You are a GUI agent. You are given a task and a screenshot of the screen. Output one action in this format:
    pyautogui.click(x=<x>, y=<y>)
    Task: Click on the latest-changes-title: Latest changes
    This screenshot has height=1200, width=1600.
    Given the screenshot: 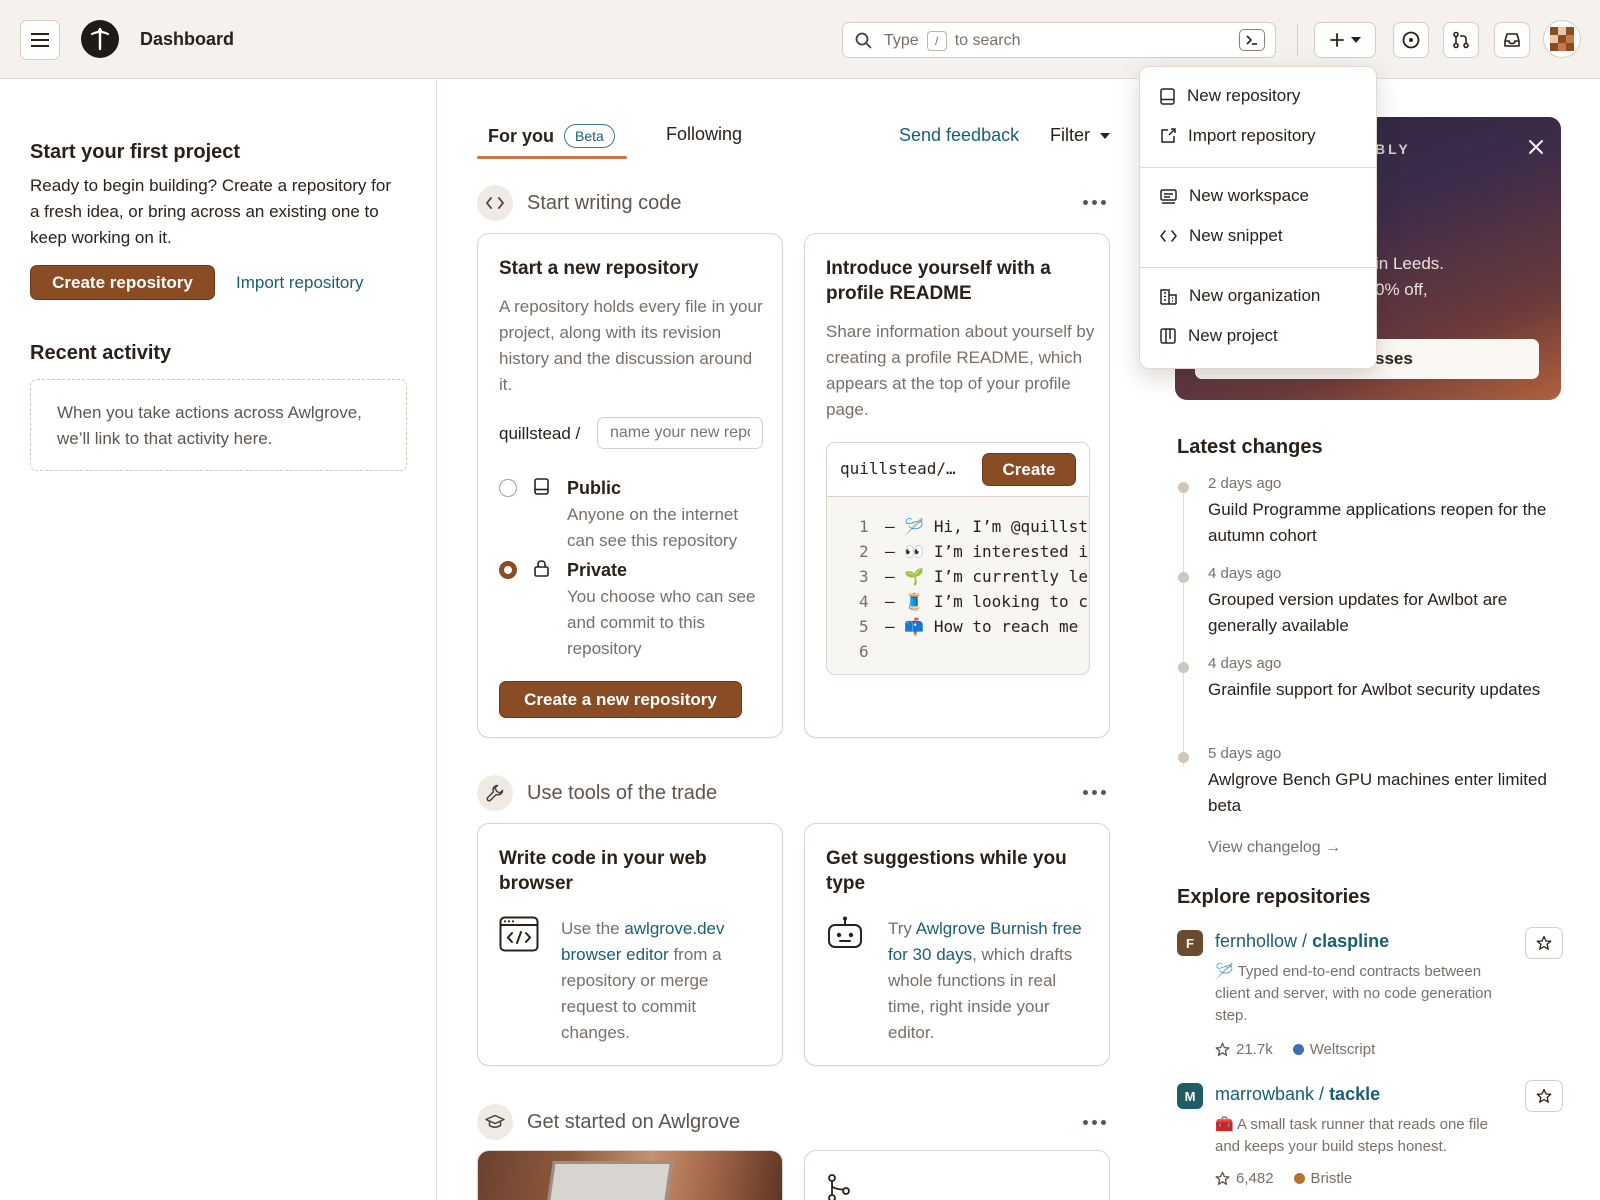 What is the action you would take?
    pyautogui.click(x=1250, y=447)
    